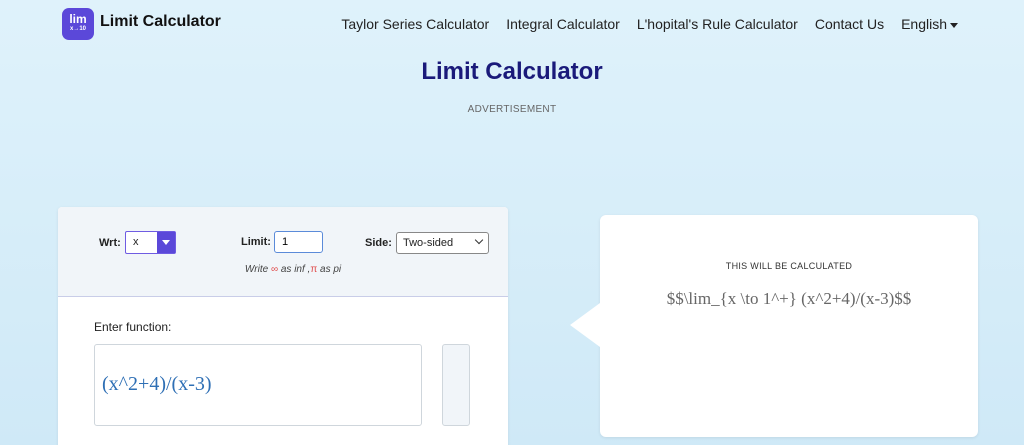 This screenshot has width=1024, height=445. What do you see at coordinates (110, 243) in the screenshot?
I see `wrt-label: Wrt:` at bounding box center [110, 243].